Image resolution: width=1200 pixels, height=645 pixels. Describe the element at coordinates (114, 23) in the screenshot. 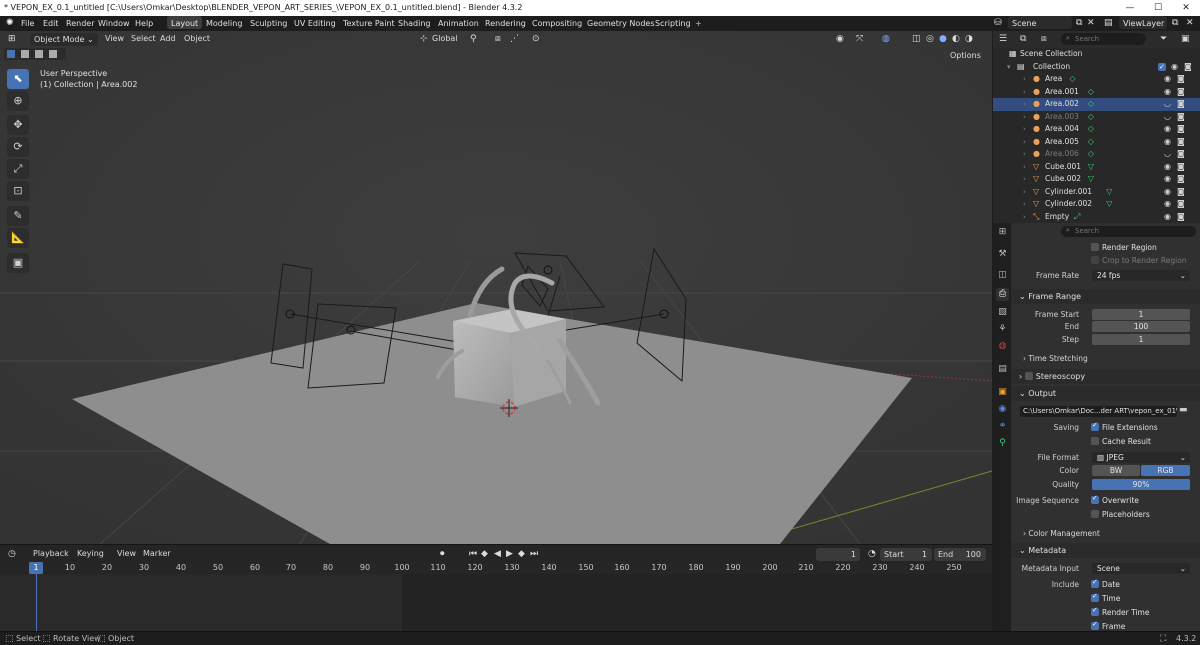

I see `menu-window: Window` at that location.